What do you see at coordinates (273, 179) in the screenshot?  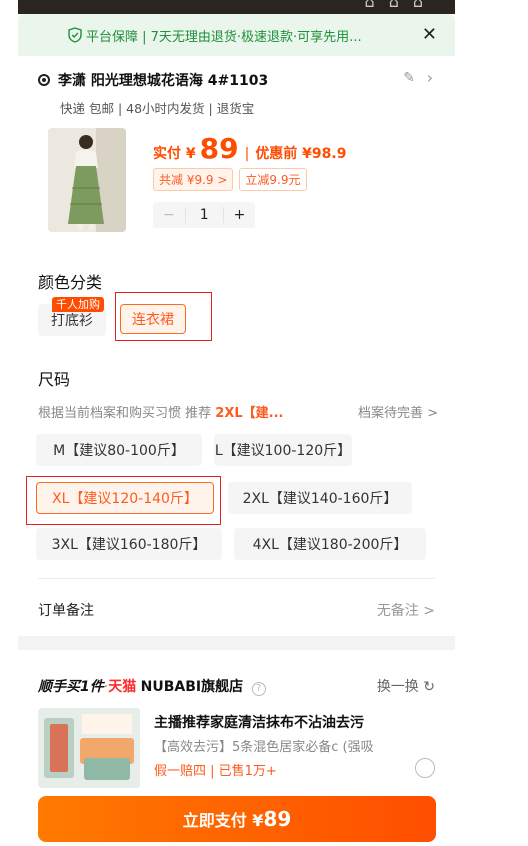 I see `instant-discount-chip: 立减9.9元` at bounding box center [273, 179].